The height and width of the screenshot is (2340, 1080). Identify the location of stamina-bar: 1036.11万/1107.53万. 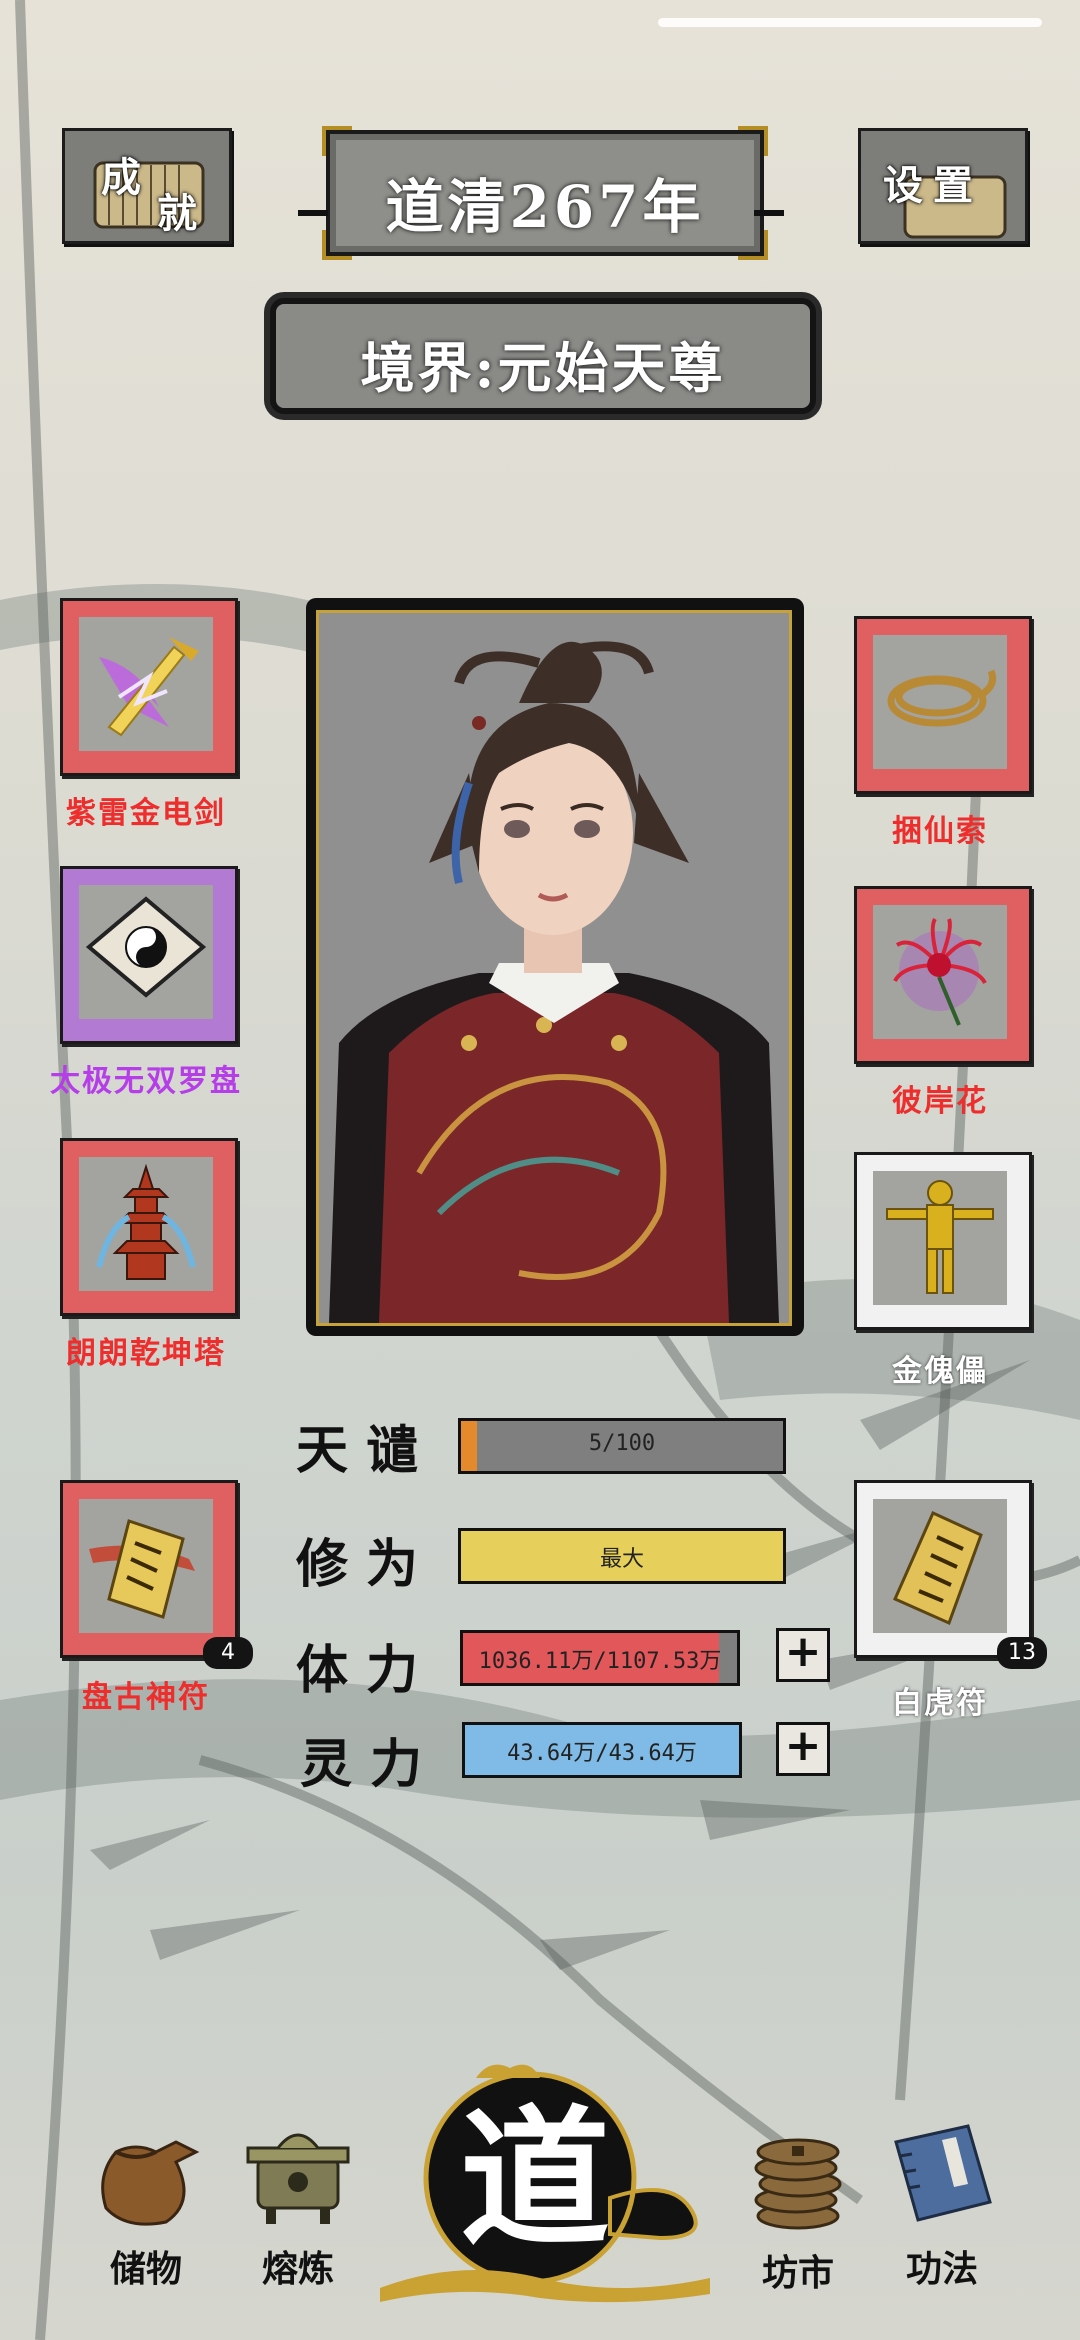
(600, 1658).